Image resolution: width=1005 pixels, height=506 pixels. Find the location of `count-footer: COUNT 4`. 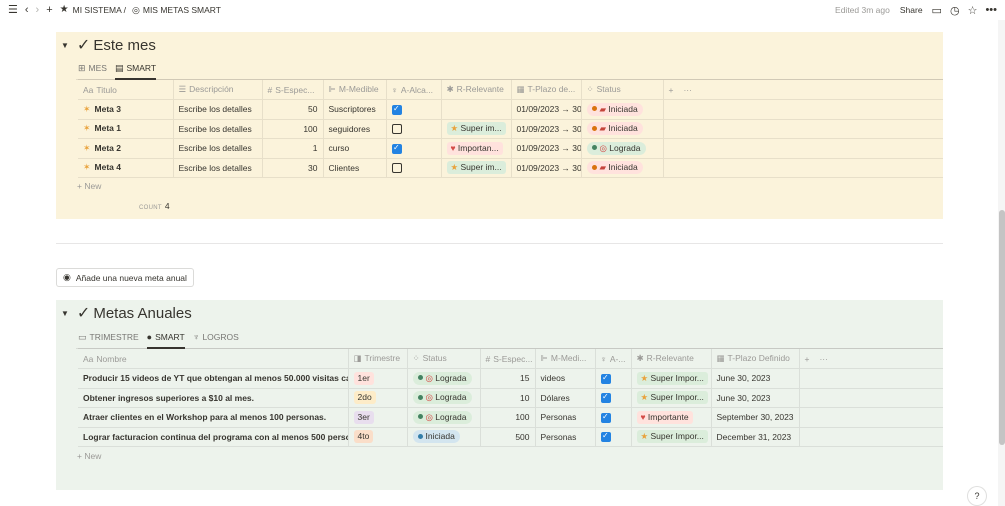

count-footer: COUNT 4 is located at coordinates (154, 206).